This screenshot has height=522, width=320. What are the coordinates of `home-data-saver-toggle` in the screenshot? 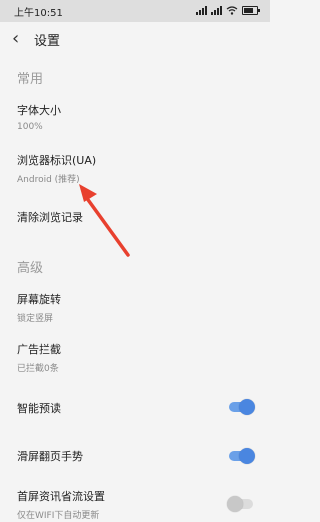 It's located at (240, 504).